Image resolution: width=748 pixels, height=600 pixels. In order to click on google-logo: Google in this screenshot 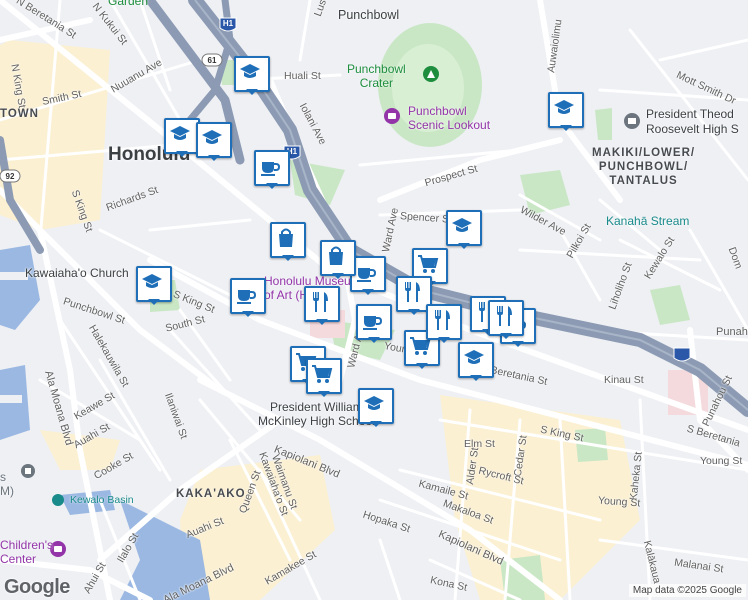, I will do `click(37, 587)`.